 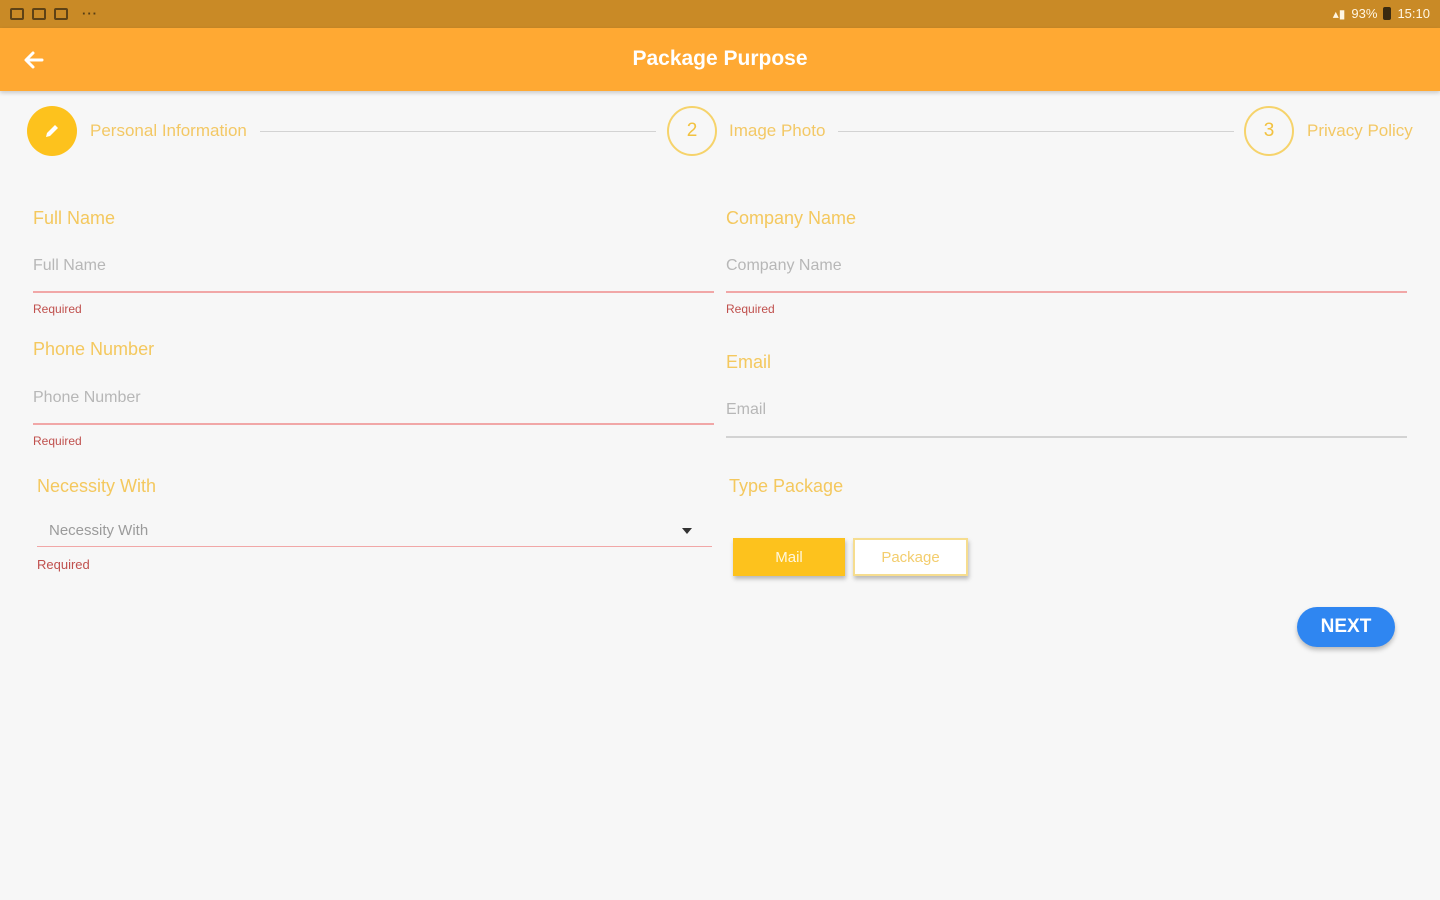 What do you see at coordinates (57, 441) in the screenshot?
I see `phone-number-error: Required` at bounding box center [57, 441].